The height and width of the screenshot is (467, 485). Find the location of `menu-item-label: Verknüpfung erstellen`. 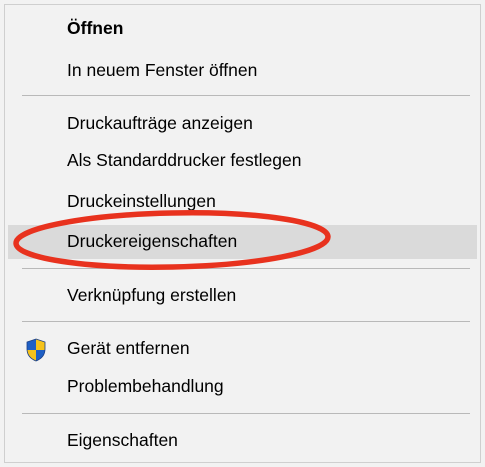

menu-item-label: Verknüpfung erstellen is located at coordinates (152, 295).